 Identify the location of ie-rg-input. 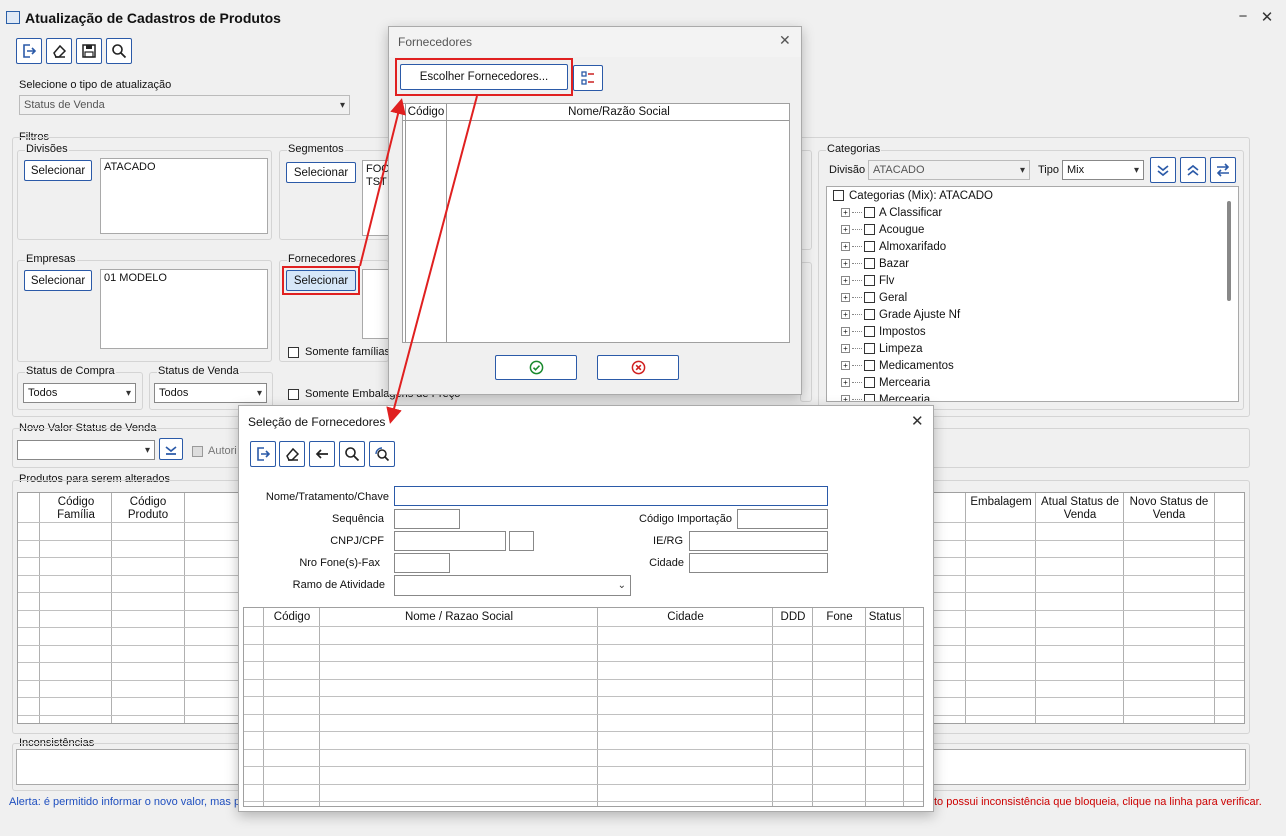
(758, 541).